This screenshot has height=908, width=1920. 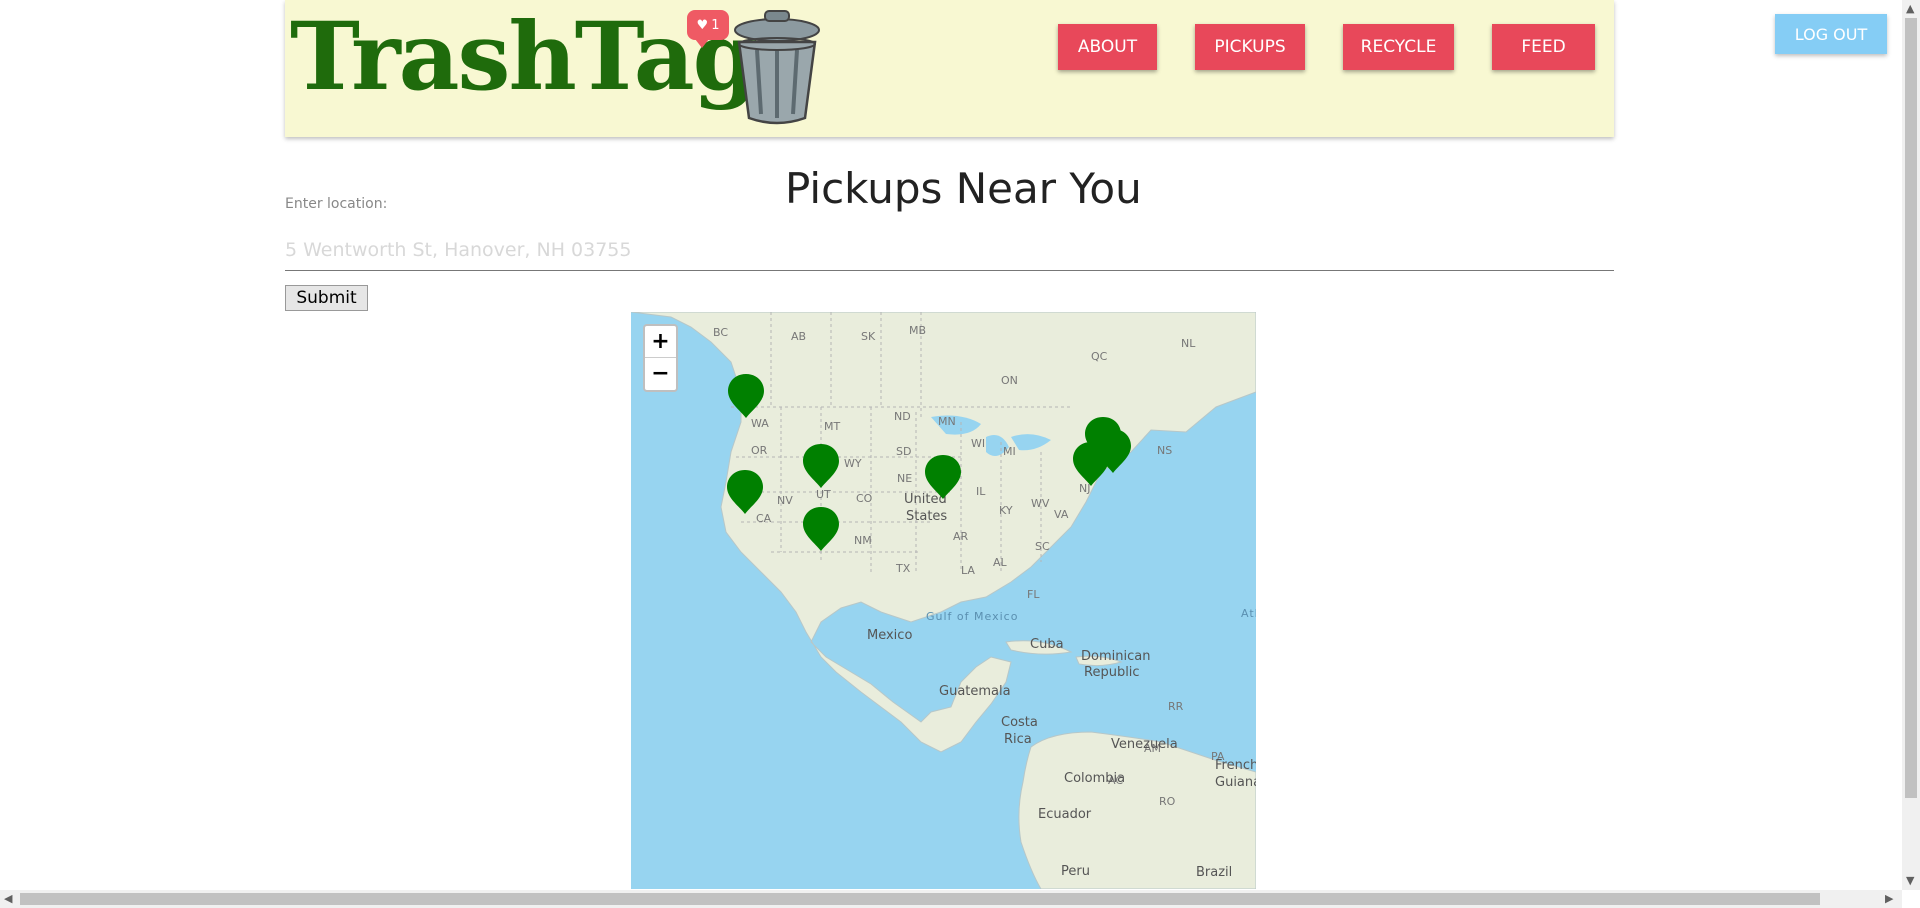 I want to click on map-label: States, so click(x=927, y=516).